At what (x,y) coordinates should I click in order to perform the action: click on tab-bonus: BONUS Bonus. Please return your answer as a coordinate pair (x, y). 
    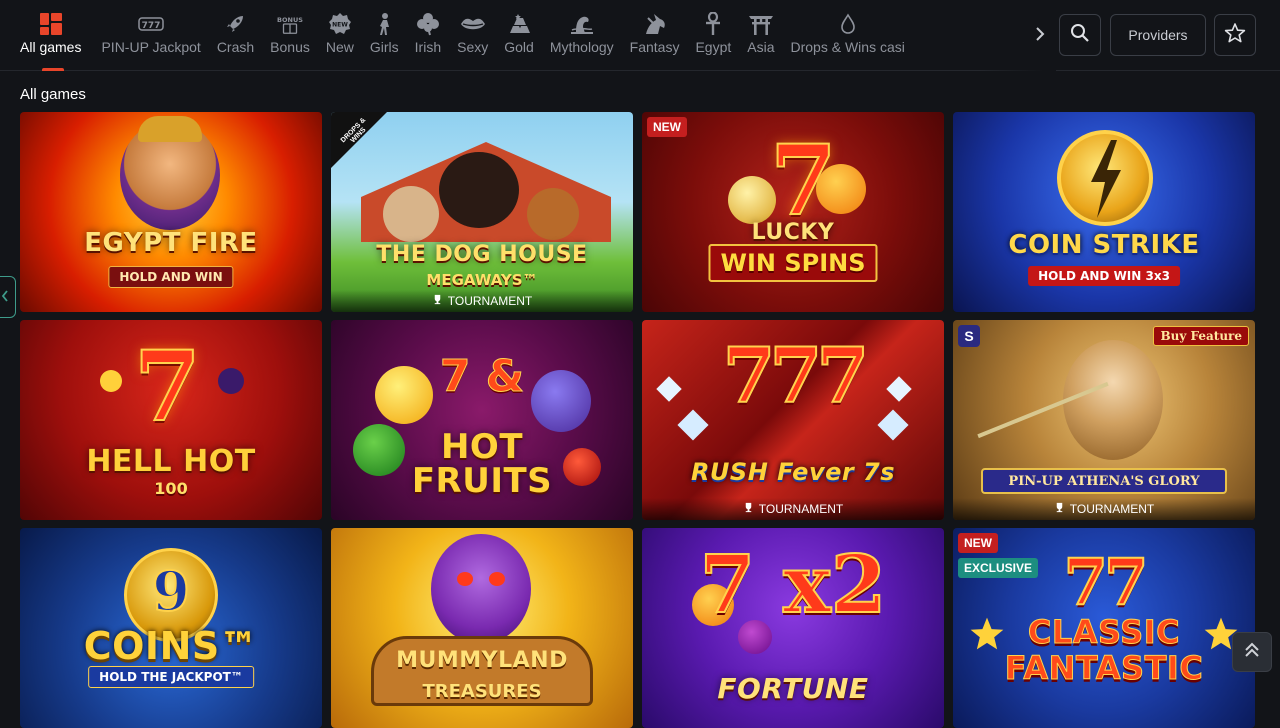
    Looking at the image, I should click on (290, 35).